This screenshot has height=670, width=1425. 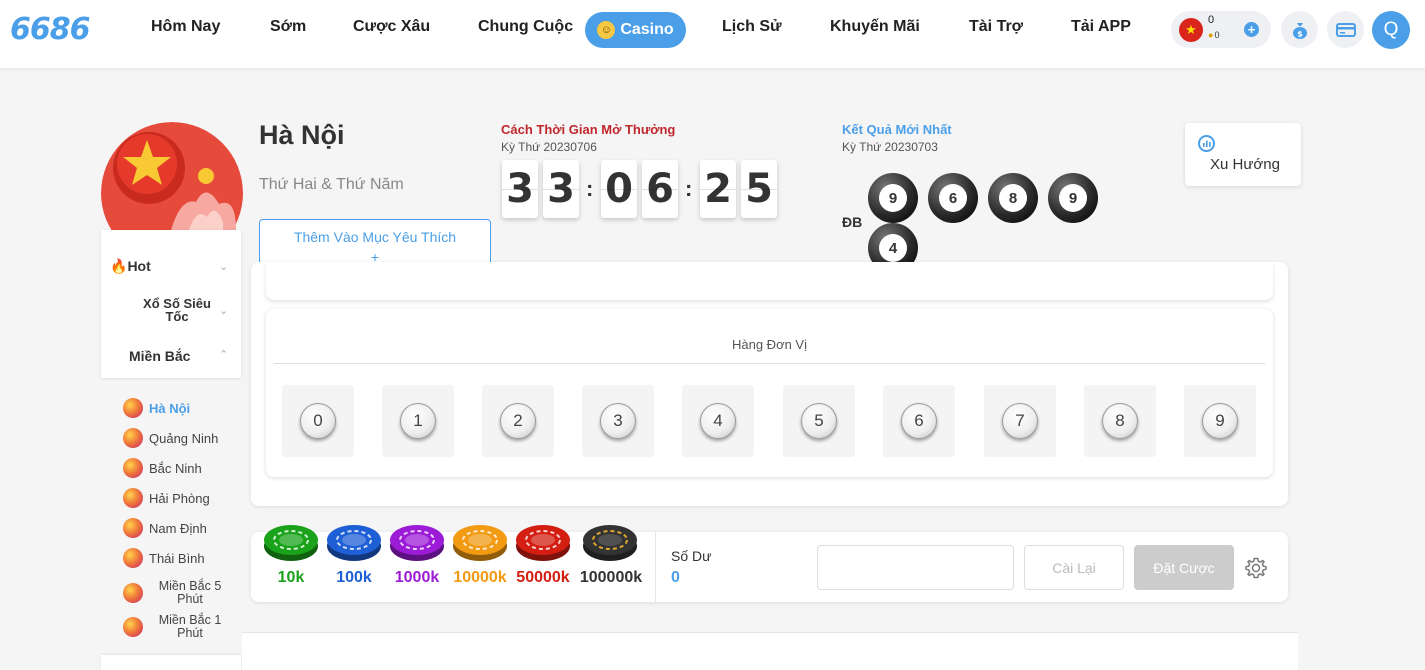 I want to click on chip-1000k, so click(x=417, y=542).